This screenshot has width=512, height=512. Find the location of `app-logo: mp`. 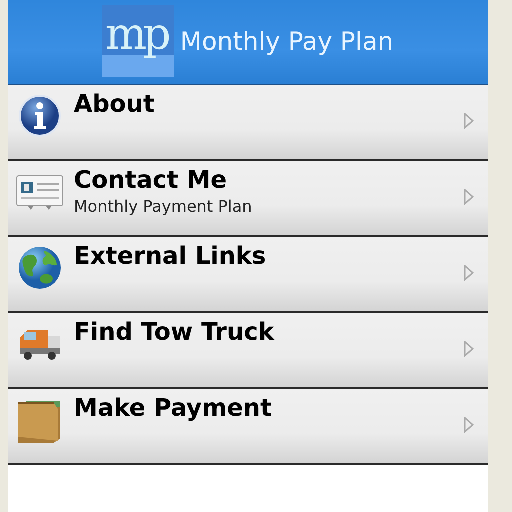

app-logo: mp is located at coordinates (138, 41).